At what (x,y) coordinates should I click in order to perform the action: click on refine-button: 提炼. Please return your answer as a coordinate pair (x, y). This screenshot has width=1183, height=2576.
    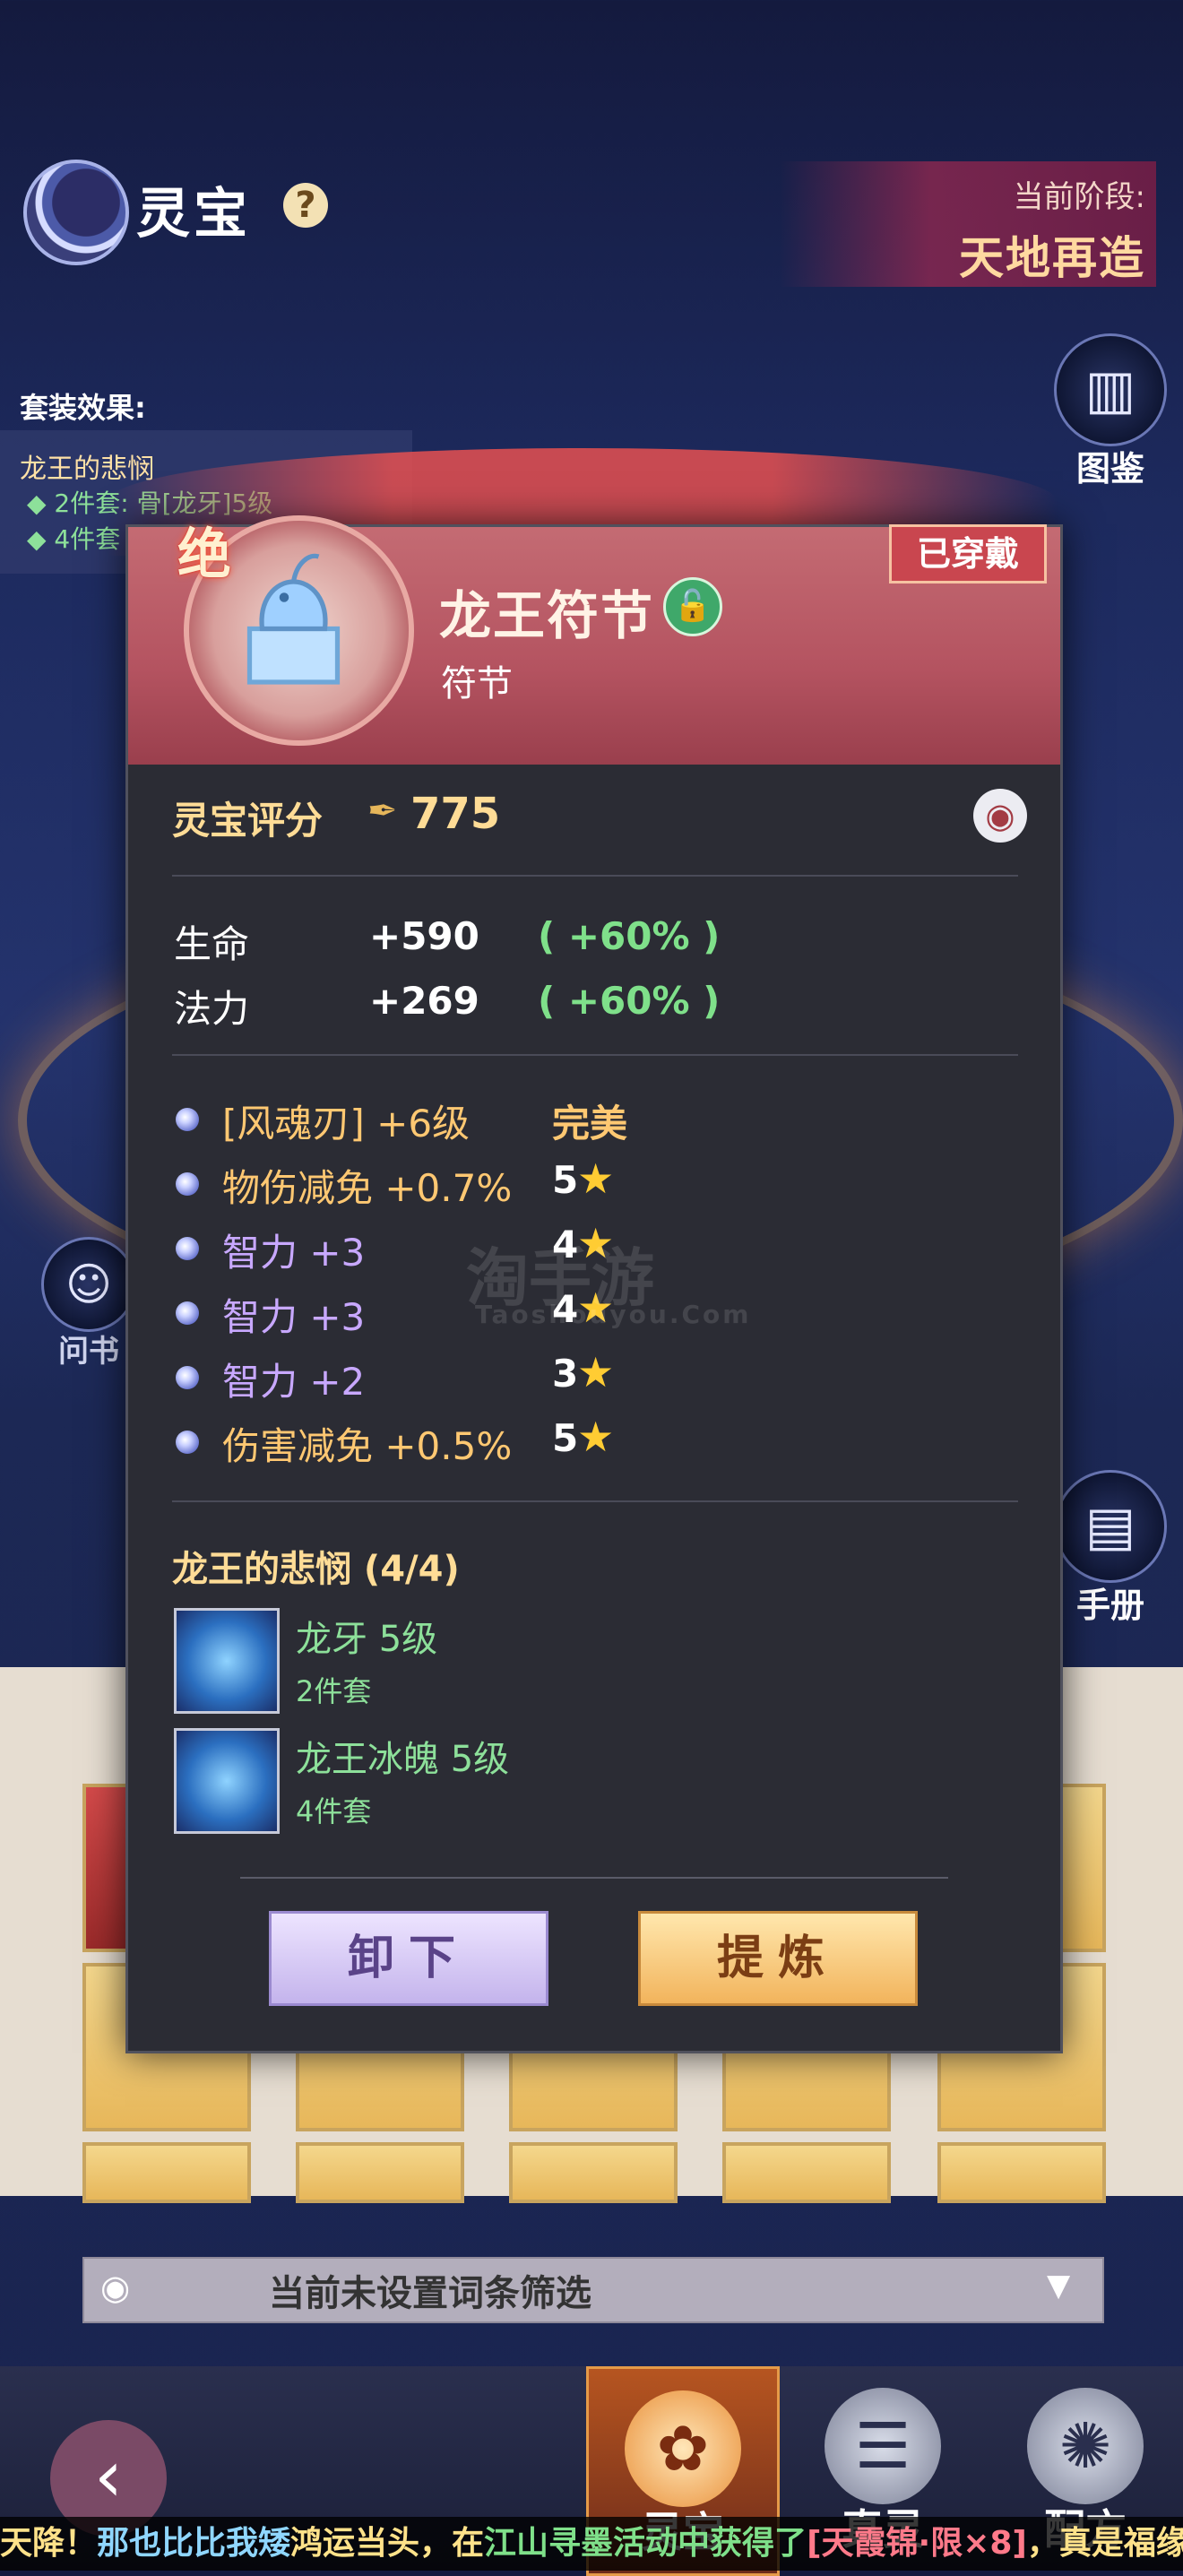
    Looking at the image, I should click on (778, 1958).